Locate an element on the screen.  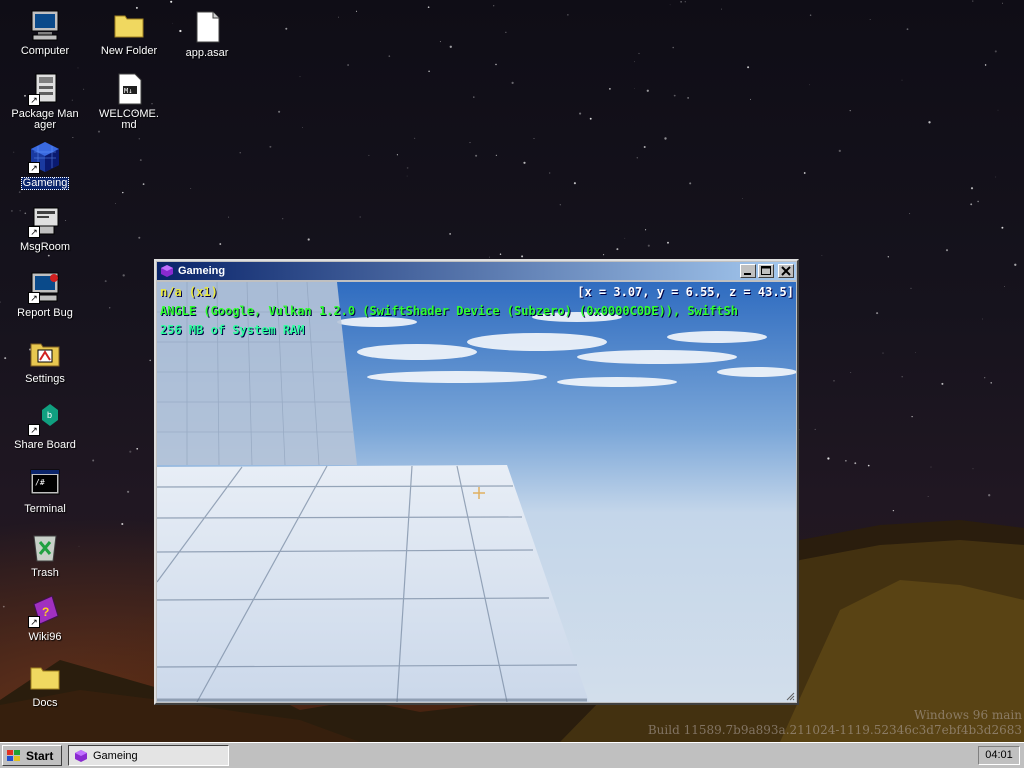
desktop-icon-label: Trash is located at coordinates (45, 573).